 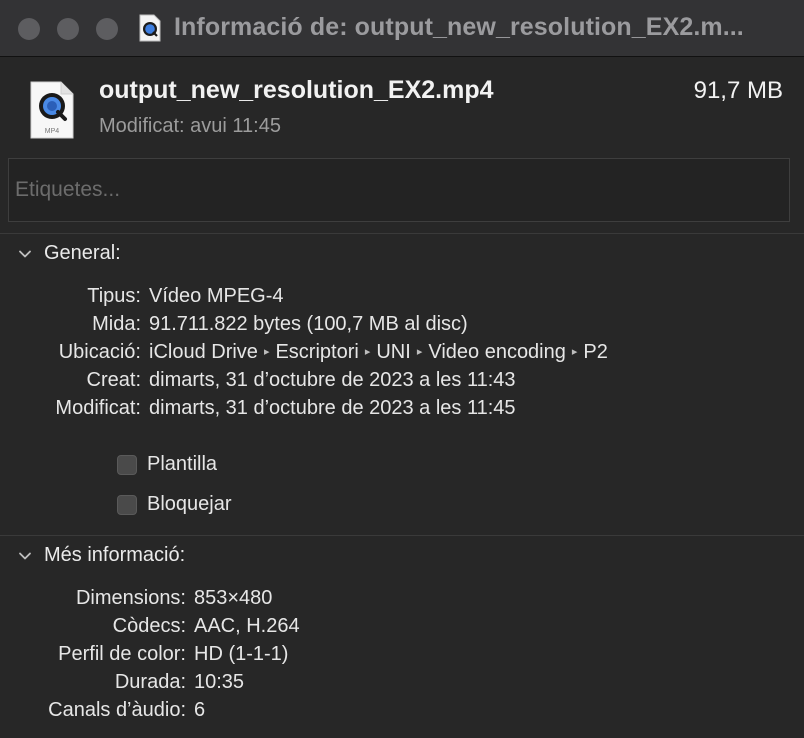 What do you see at coordinates (149, 626) in the screenshot?
I see `row-label: Còdecs:` at bounding box center [149, 626].